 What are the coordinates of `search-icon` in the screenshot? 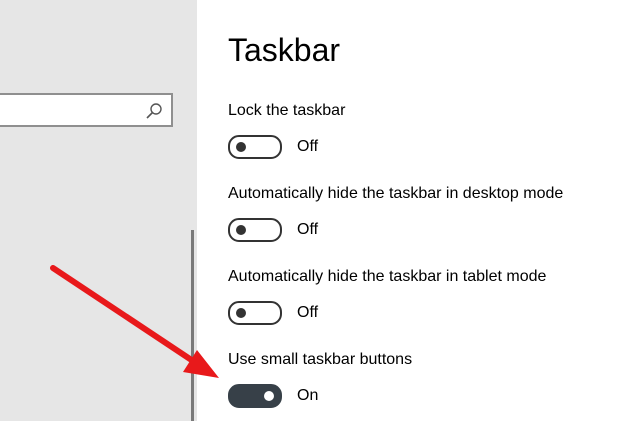 It's located at (154, 111).